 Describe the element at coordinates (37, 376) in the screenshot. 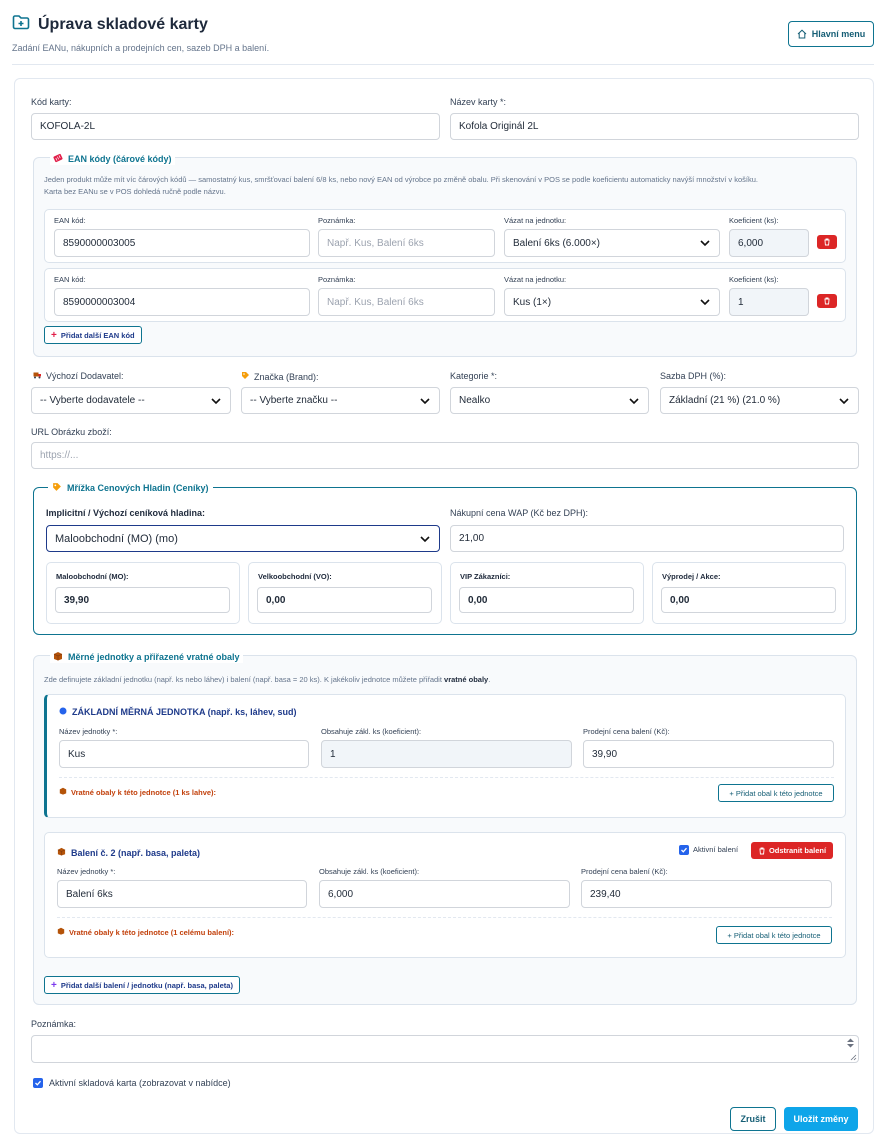

I see `truck-icon` at that location.